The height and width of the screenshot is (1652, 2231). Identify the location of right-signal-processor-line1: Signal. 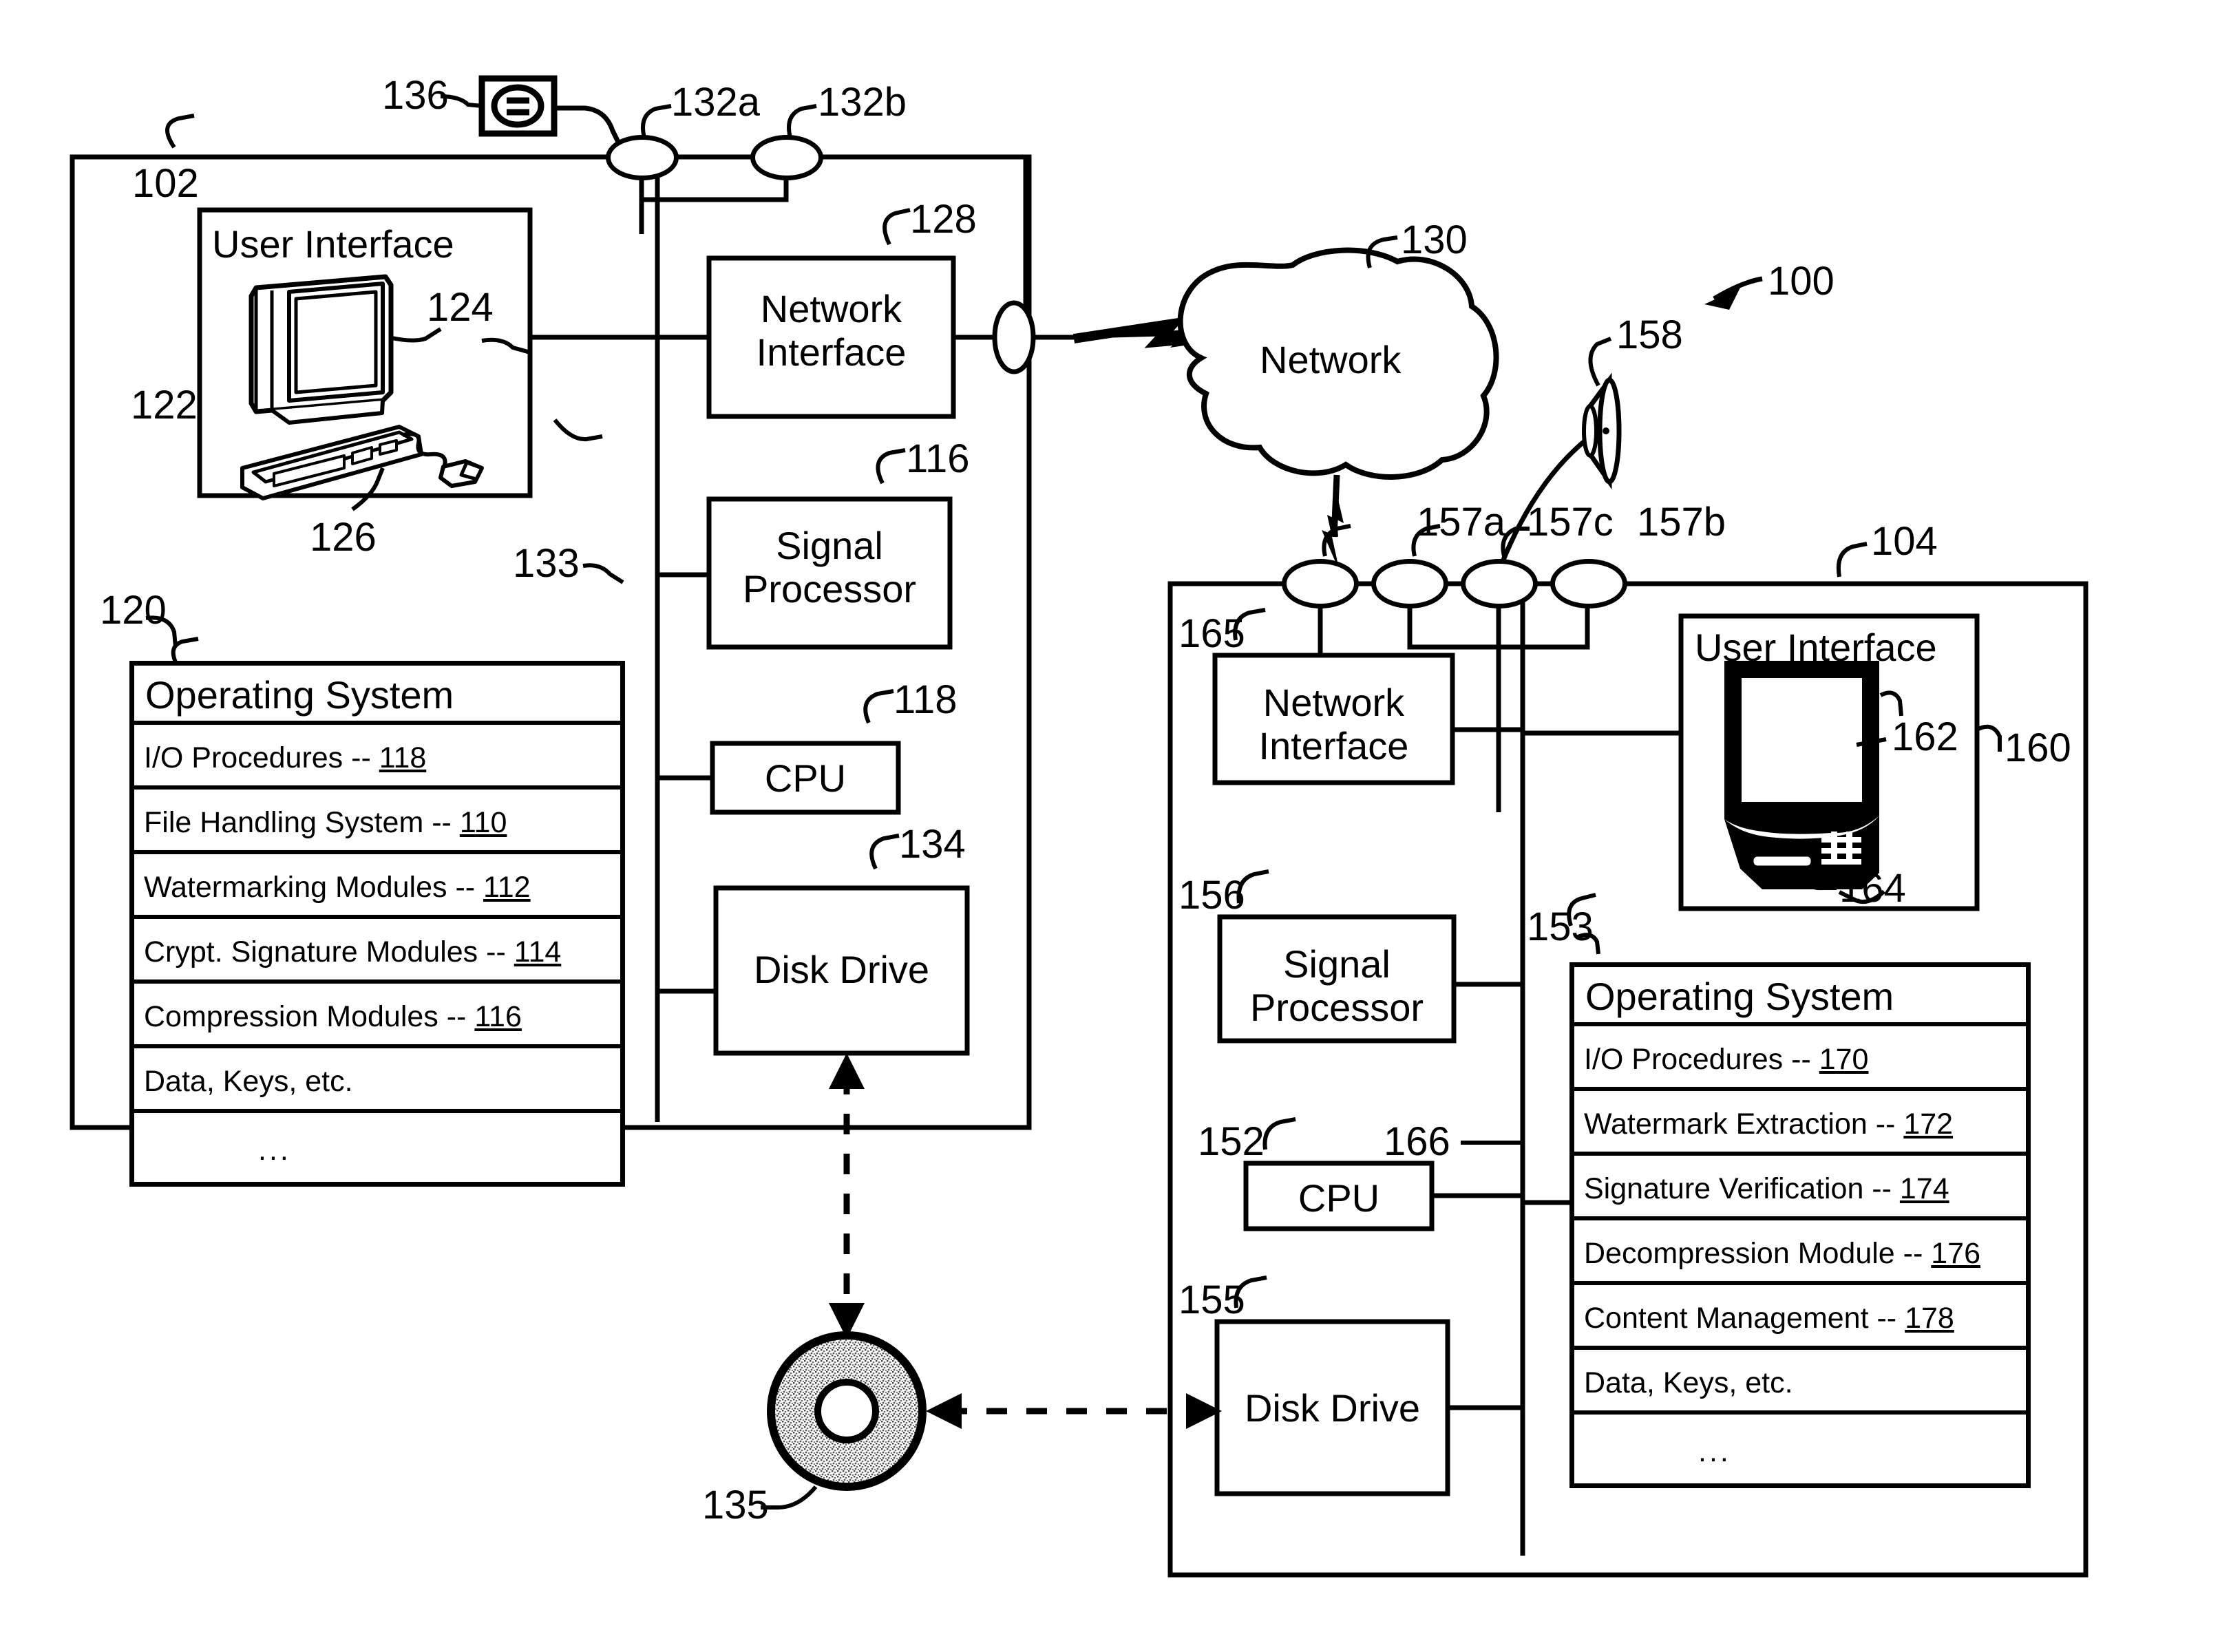
(1337, 964).